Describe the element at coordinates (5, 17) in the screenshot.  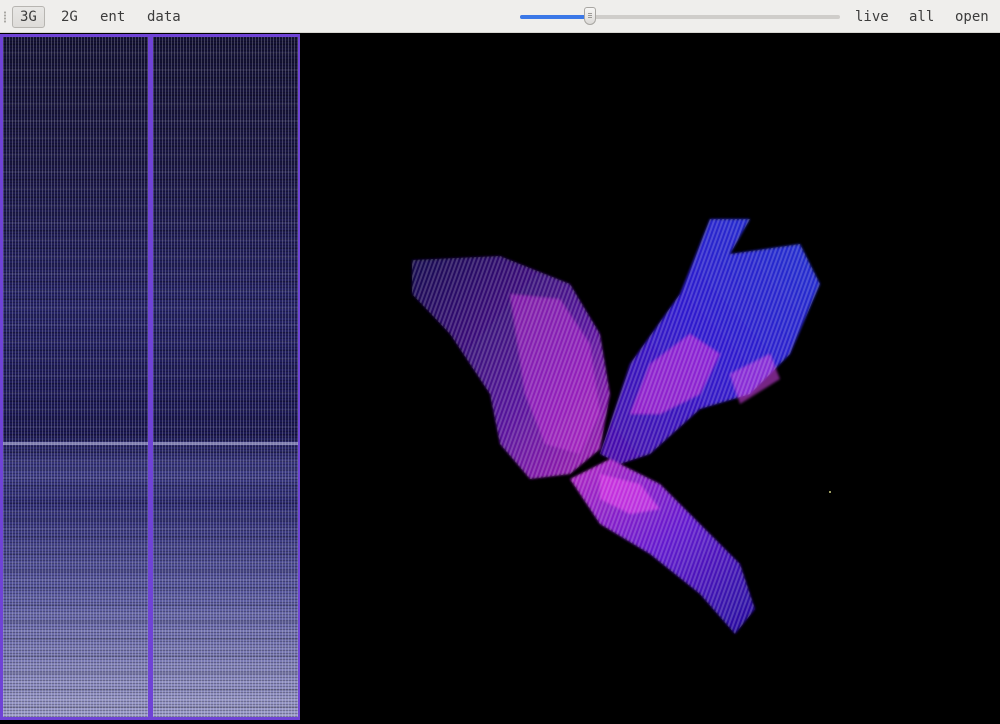
I see `toolbar-grip-handle` at that location.